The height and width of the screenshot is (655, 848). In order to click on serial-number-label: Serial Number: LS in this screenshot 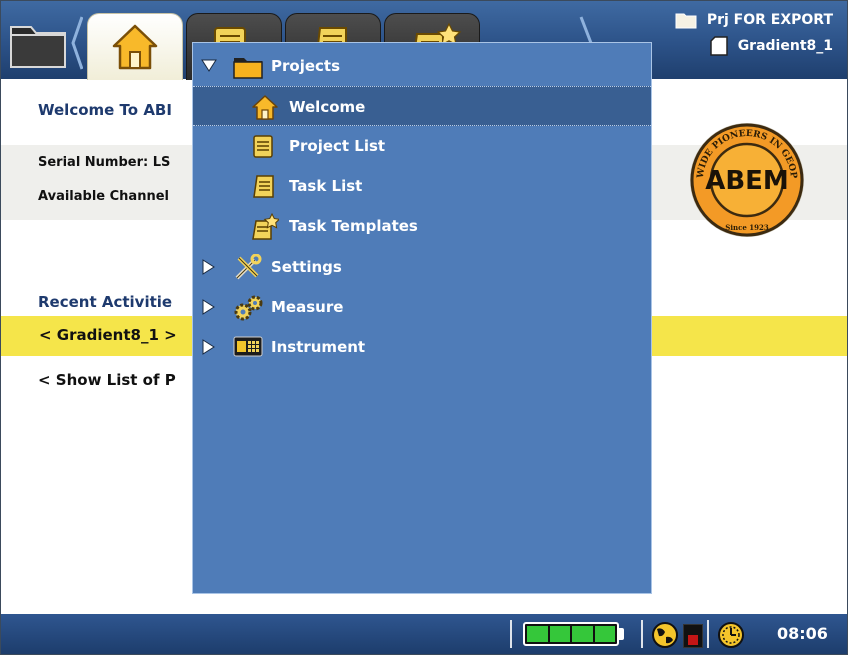, I will do `click(104, 162)`.